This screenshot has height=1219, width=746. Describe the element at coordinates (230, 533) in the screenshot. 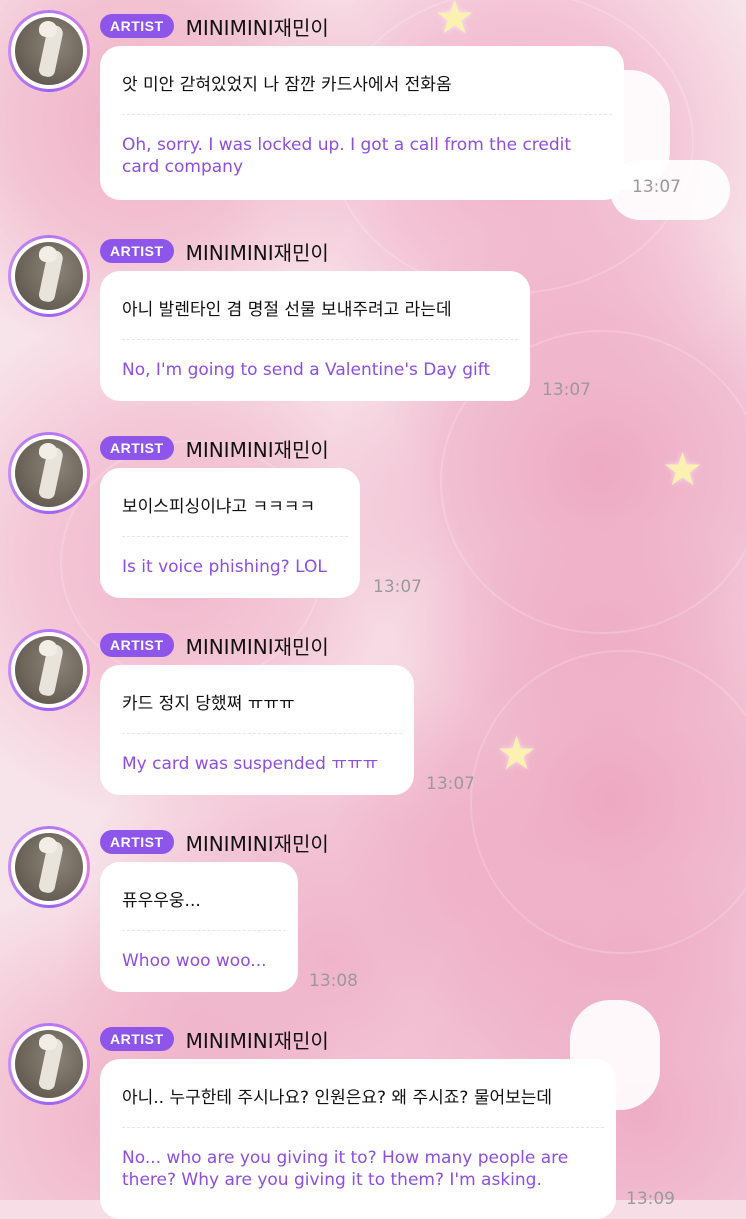

I see `message-bubble: 보이스피싱이냐고 ㅋㅋㅋㅋ Is it voice phishing? LOL` at that location.